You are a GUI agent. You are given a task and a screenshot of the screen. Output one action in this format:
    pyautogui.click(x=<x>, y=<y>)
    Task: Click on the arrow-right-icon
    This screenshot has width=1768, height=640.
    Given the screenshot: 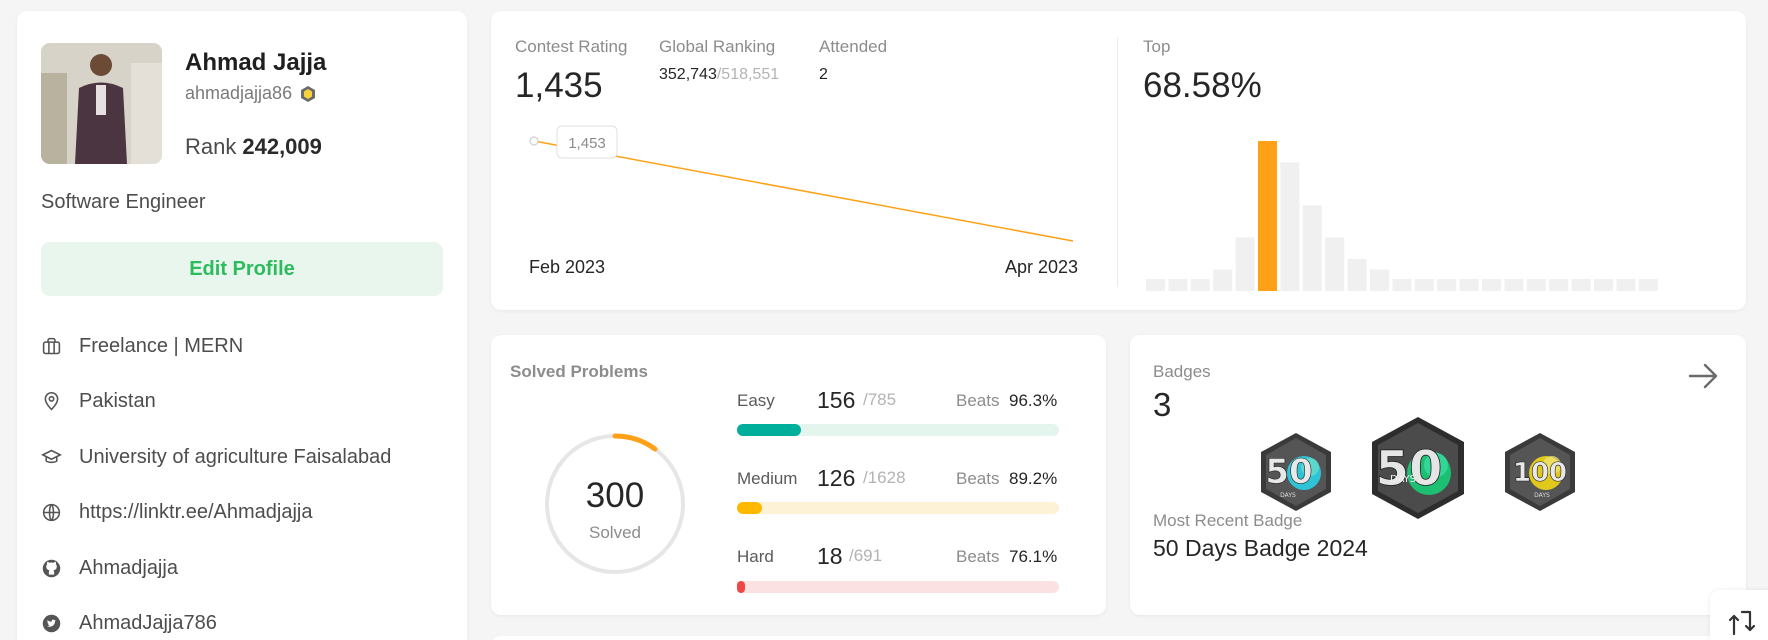 What is the action you would take?
    pyautogui.click(x=1703, y=376)
    